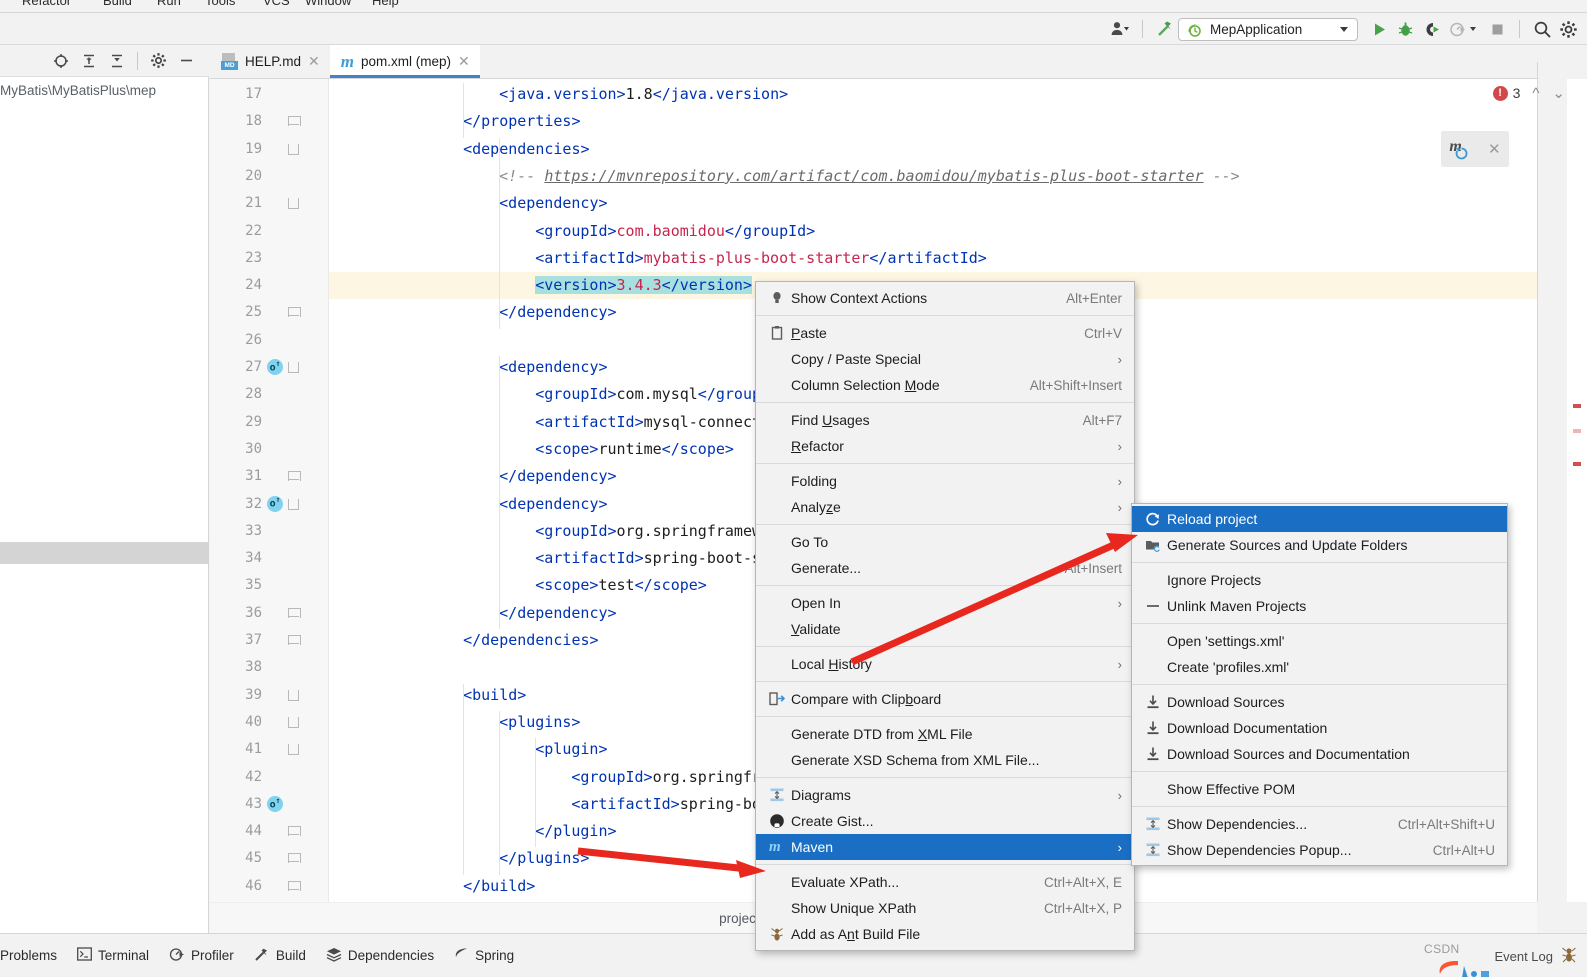  Describe the element at coordinates (945, 446) in the screenshot. I see `menu-item-refactor: Refactor ›` at that location.